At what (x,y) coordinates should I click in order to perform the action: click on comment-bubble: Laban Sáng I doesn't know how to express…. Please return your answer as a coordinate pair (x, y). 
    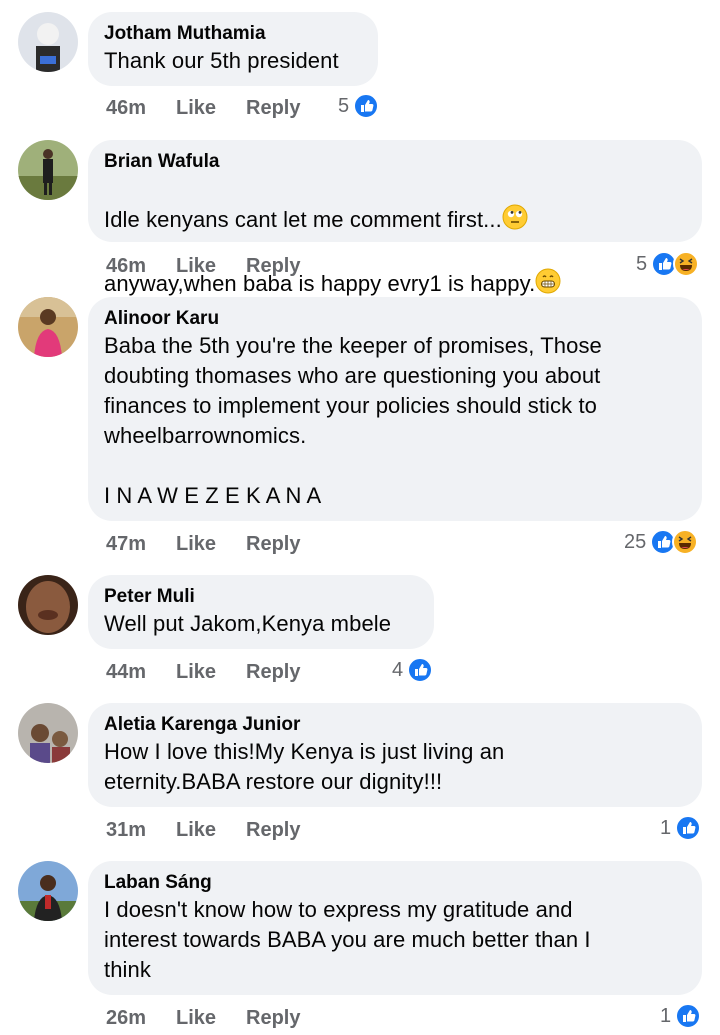
    Looking at the image, I should click on (395, 928).